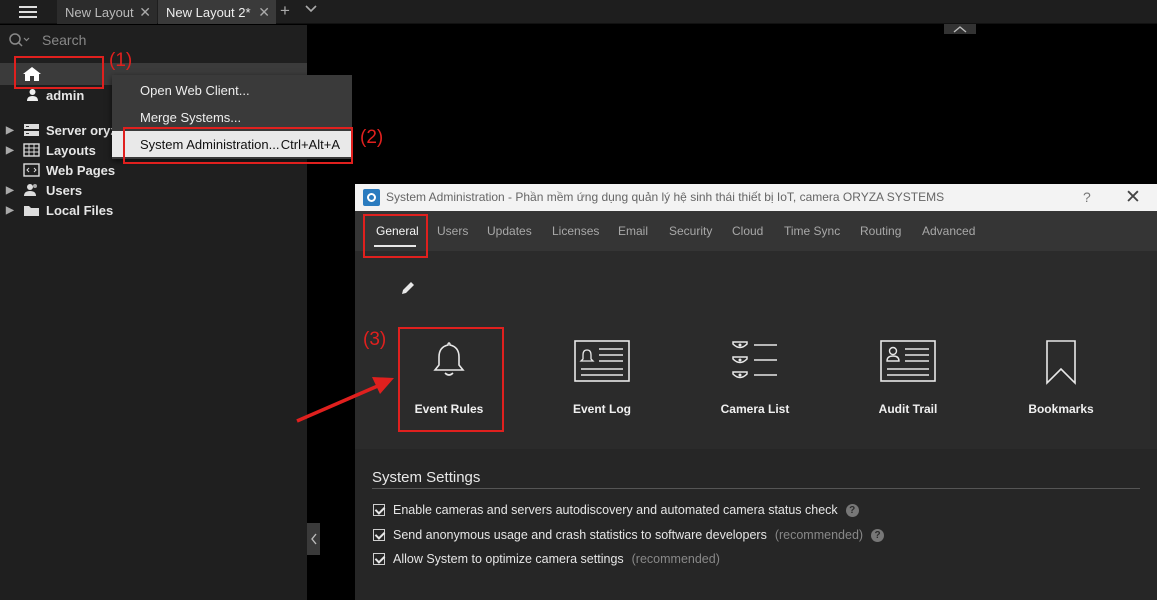  What do you see at coordinates (345, 400) in the screenshot?
I see `annotation-arrow` at bounding box center [345, 400].